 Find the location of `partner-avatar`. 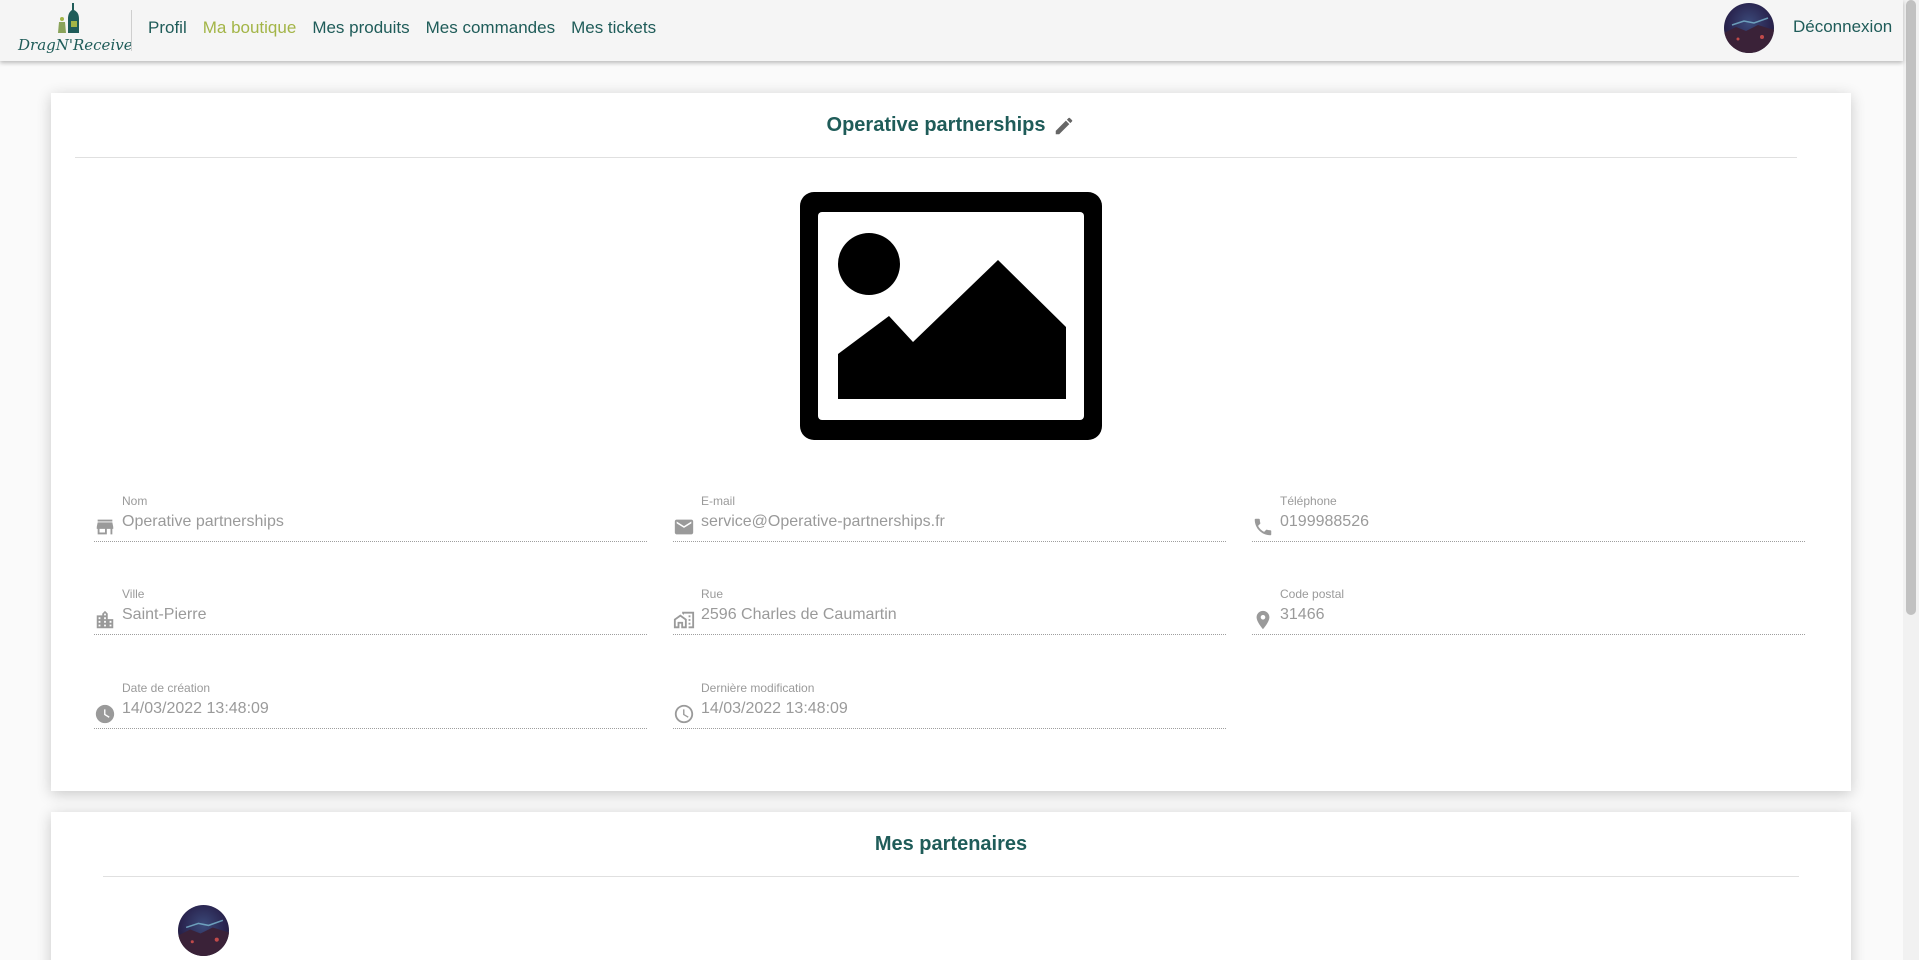

partner-avatar is located at coordinates (203, 930).